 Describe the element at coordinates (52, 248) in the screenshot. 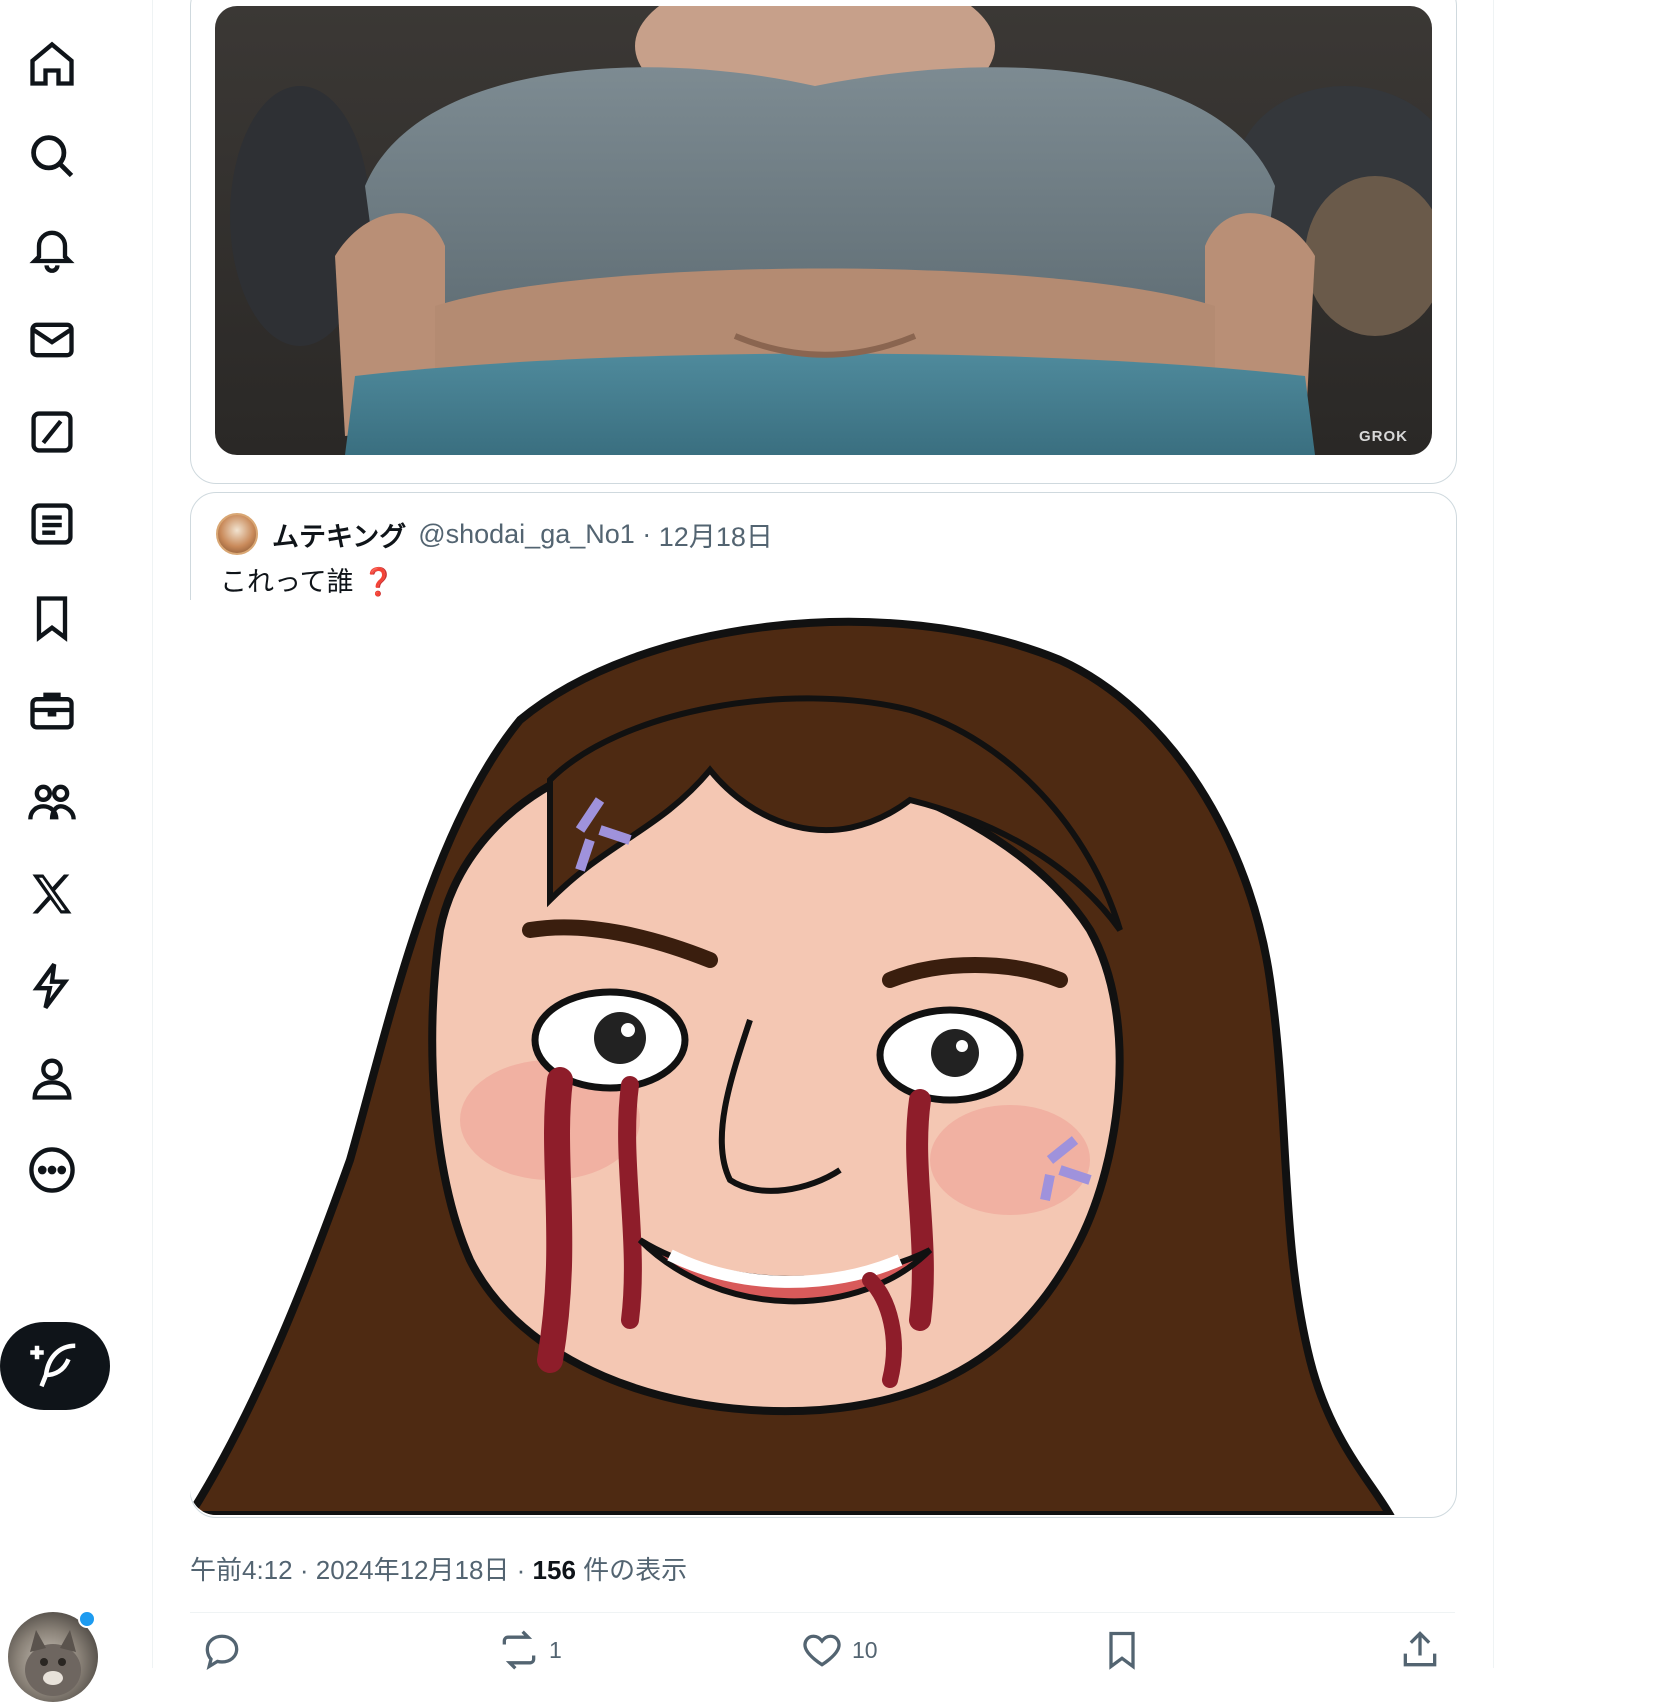

I see `notifications-icon` at that location.